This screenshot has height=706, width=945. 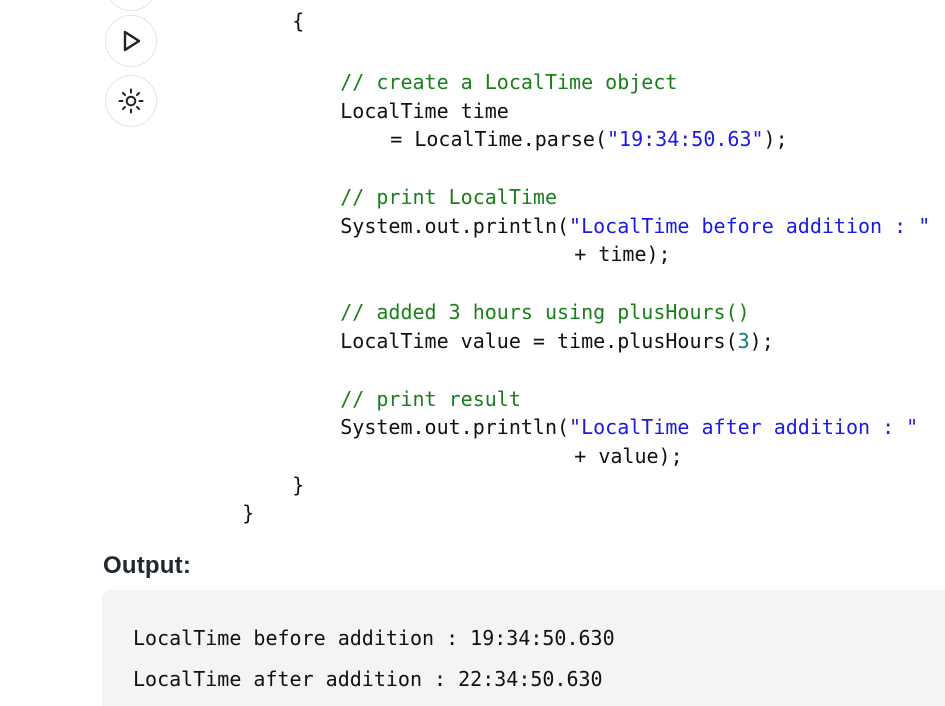 I want to click on code-token: {, so click(x=298, y=20).